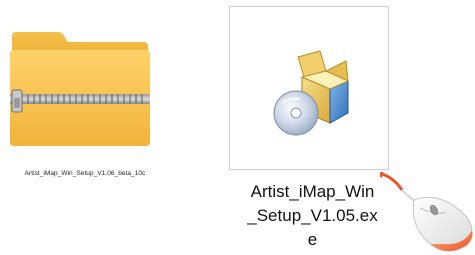  I want to click on file-name-label: Artist_iMap_Win_Setup_V1.06_beta_10c, so click(85, 173).